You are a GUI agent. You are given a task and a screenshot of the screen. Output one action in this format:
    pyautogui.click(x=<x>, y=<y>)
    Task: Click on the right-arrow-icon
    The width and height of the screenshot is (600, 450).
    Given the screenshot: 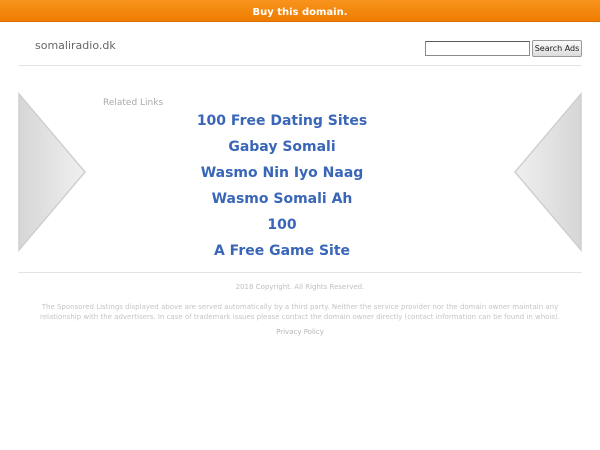 What is the action you would take?
    pyautogui.click(x=548, y=172)
    